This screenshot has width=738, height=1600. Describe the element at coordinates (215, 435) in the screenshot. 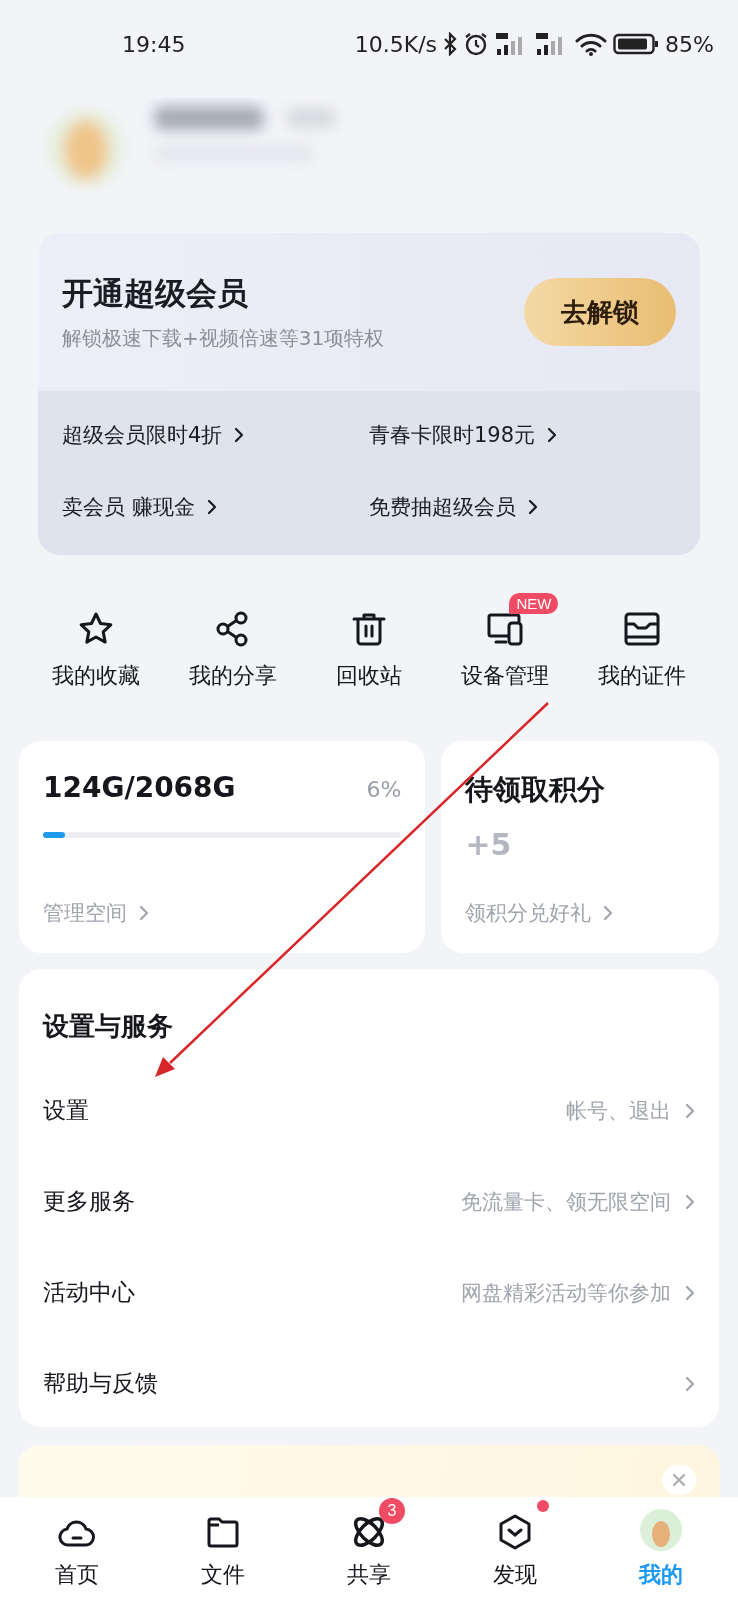

I see `vip-offer-link: 超级会员限时4折` at that location.